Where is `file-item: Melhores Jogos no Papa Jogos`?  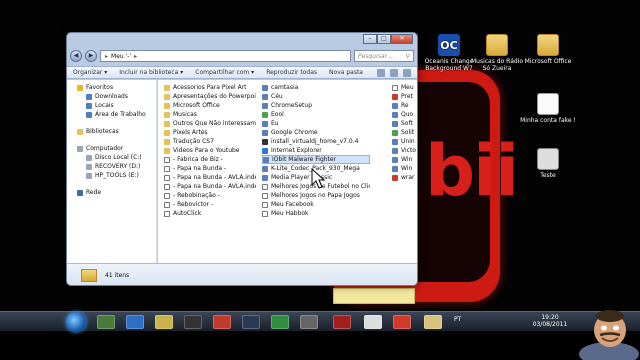 file-item: Melhores Jogos no Papa Jogos is located at coordinates (316, 195).